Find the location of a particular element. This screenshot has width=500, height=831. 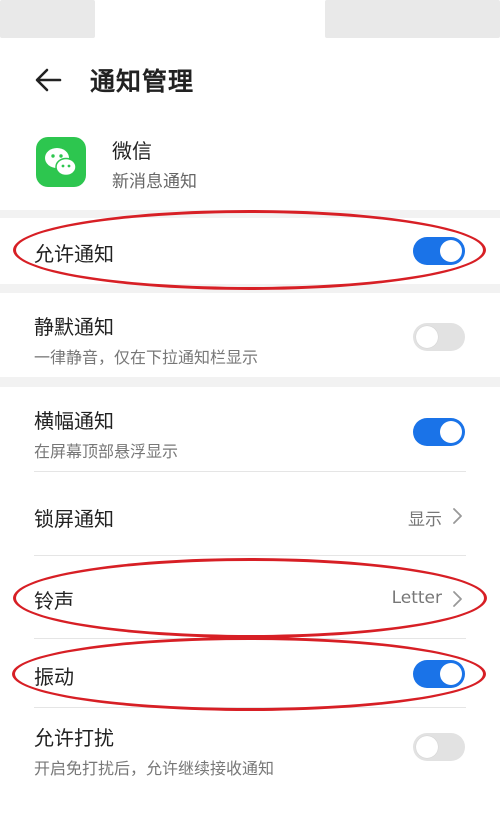

app-subtitle: 新消息通知 is located at coordinates (154, 182).